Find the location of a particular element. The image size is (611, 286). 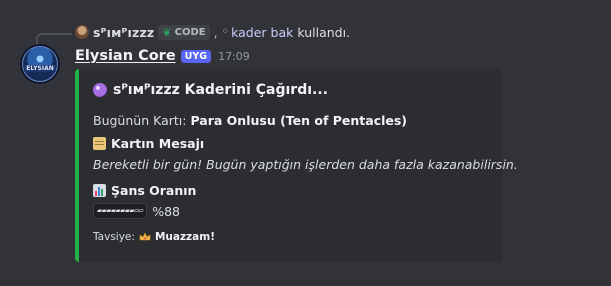

recommend-label: Tavsiye: is located at coordinates (114, 237).